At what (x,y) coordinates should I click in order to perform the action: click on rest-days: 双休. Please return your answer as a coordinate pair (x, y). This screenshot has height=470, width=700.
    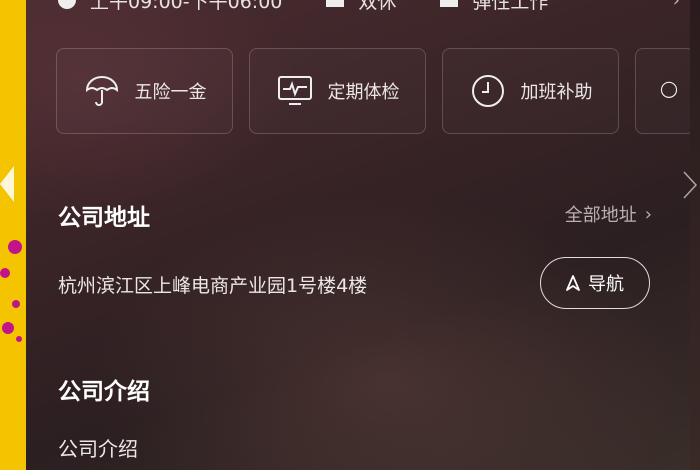
    Looking at the image, I should click on (361, 7).